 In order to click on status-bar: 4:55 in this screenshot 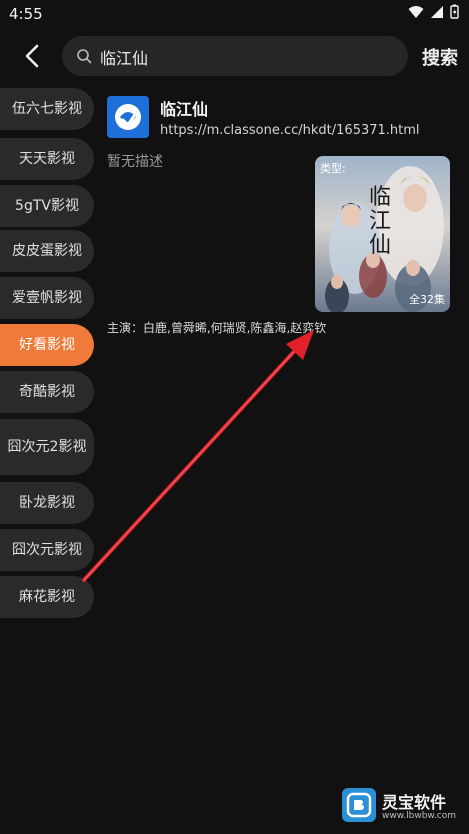, I will do `click(234, 14)`.